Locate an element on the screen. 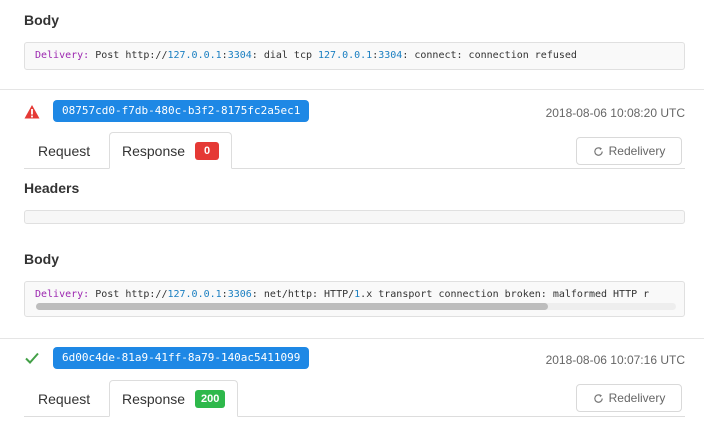 The height and width of the screenshot is (422, 704). tab-response: Response 0 is located at coordinates (171, 150).